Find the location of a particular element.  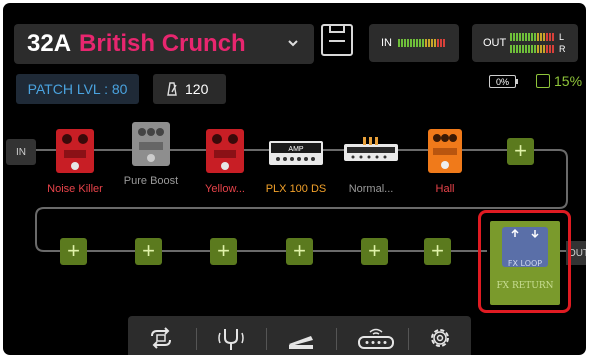

fx-loop-subtitle: FX RETURN is located at coordinates (525, 286).